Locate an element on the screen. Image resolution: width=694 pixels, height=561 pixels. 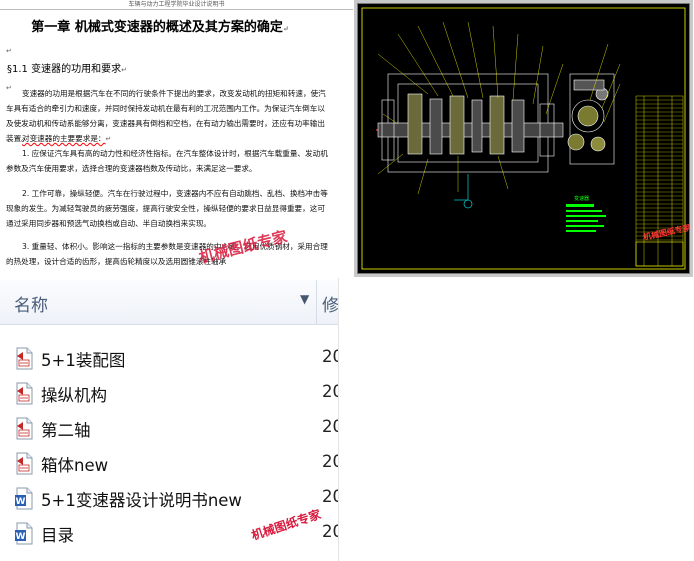
file-name: 操纵机构 is located at coordinates (74, 395).